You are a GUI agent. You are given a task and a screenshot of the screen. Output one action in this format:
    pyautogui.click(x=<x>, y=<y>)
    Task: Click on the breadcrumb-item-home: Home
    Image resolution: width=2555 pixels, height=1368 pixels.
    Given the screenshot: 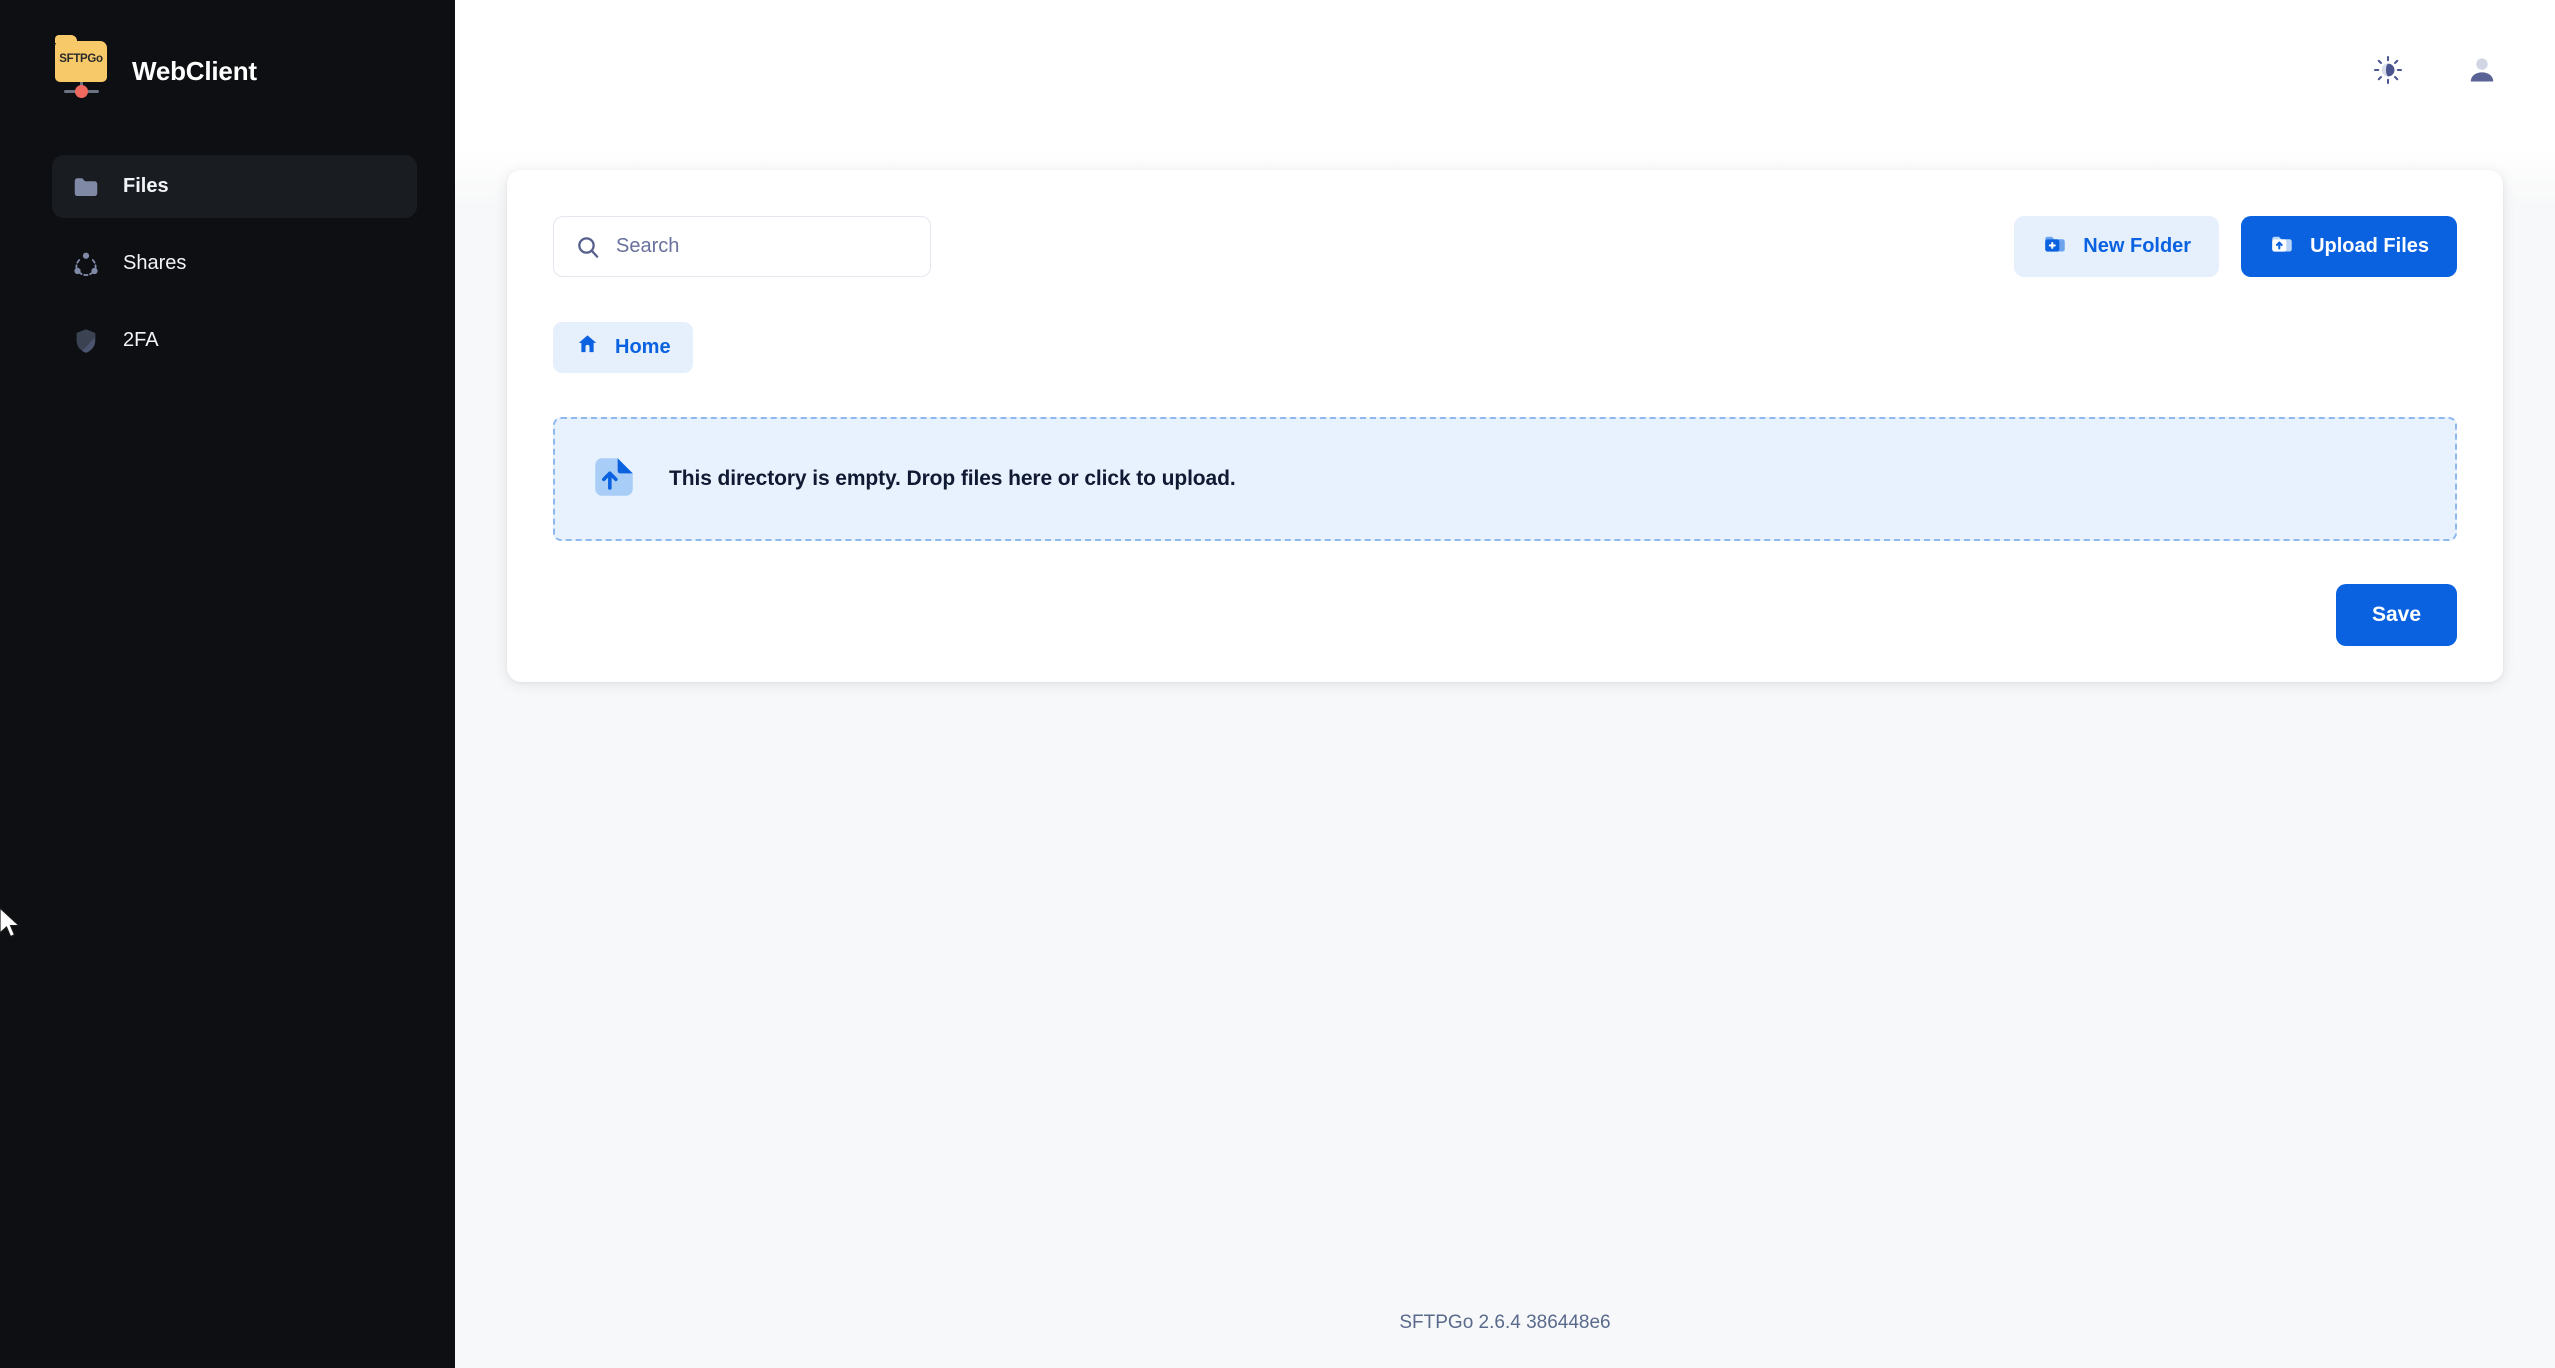 What is the action you would take?
    pyautogui.click(x=623, y=347)
    